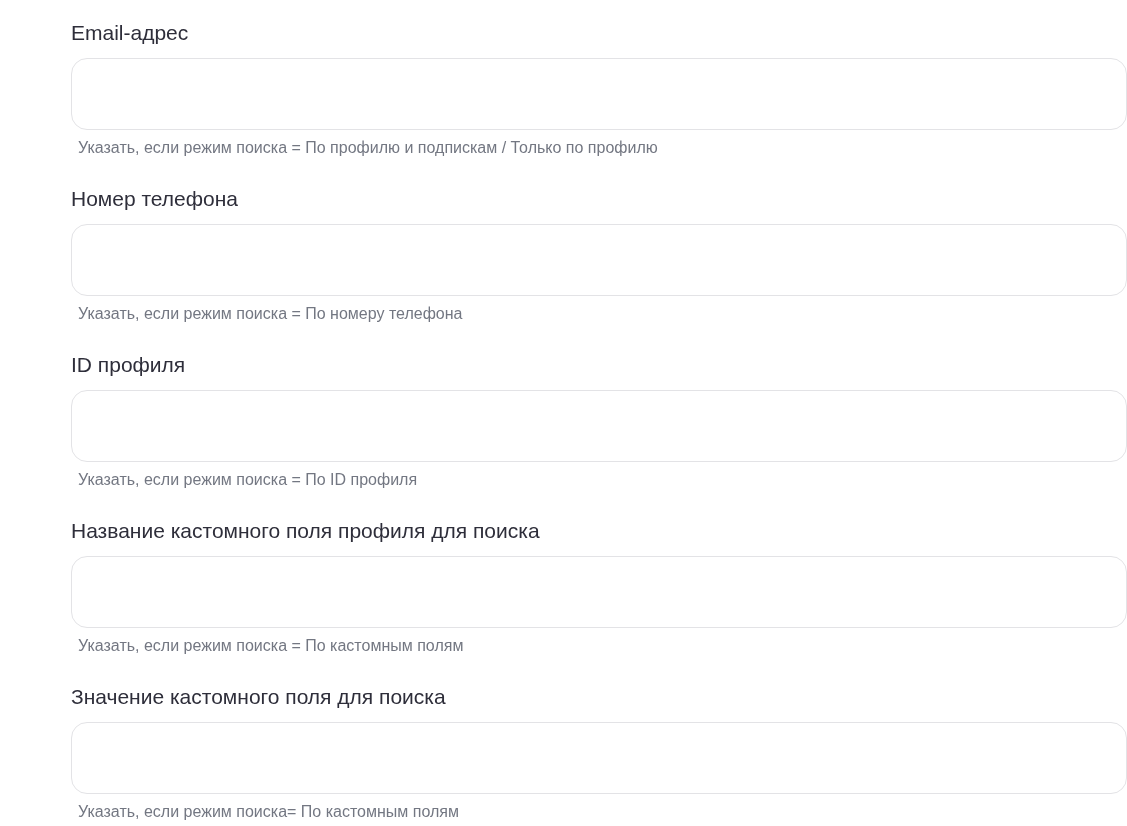 The width and height of the screenshot is (1127, 826). I want to click on field-label: ID профиля, so click(128, 365).